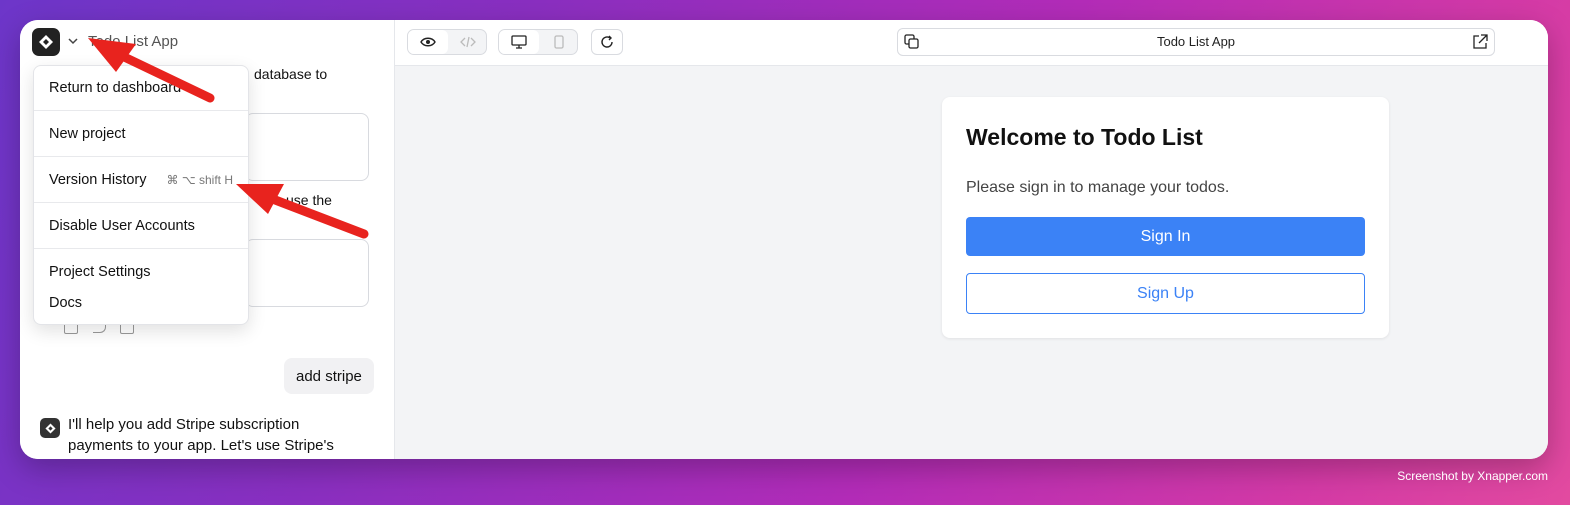 This screenshot has width=1570, height=505. I want to click on mobile-icon, so click(559, 42).